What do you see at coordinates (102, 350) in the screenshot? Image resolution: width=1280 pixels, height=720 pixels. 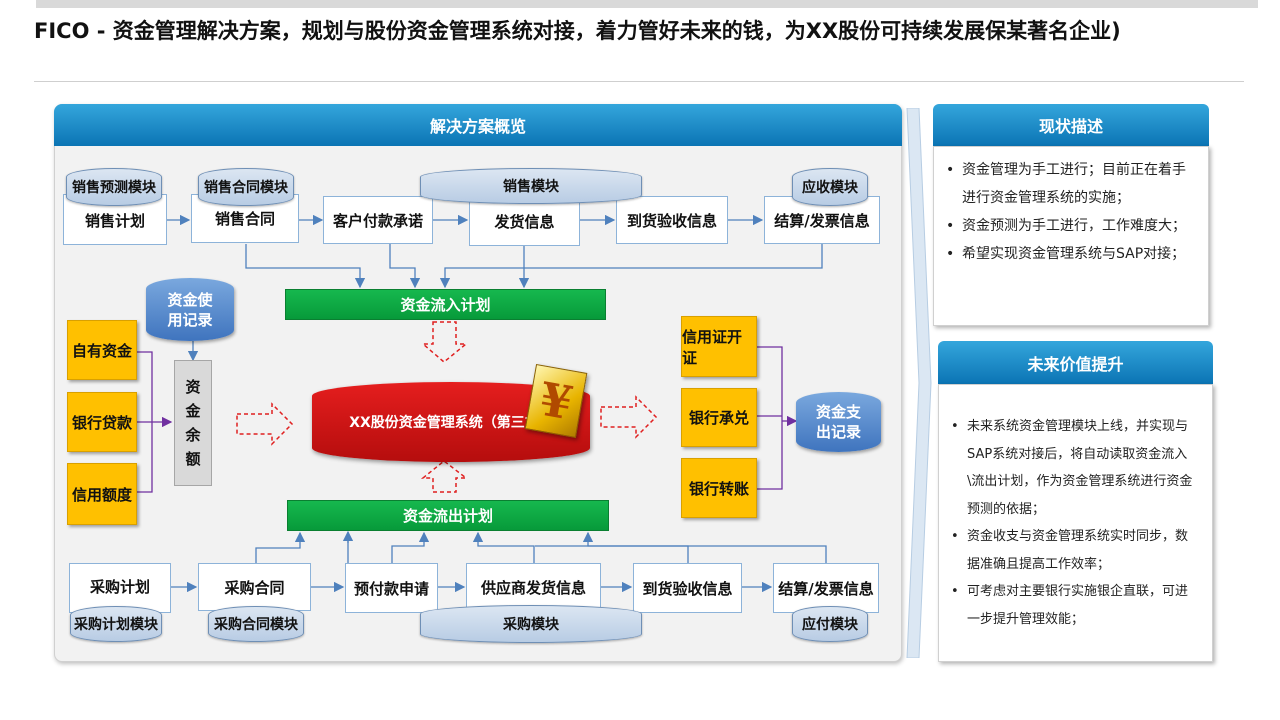 I see `source-own-funds: 自有资金` at bounding box center [102, 350].